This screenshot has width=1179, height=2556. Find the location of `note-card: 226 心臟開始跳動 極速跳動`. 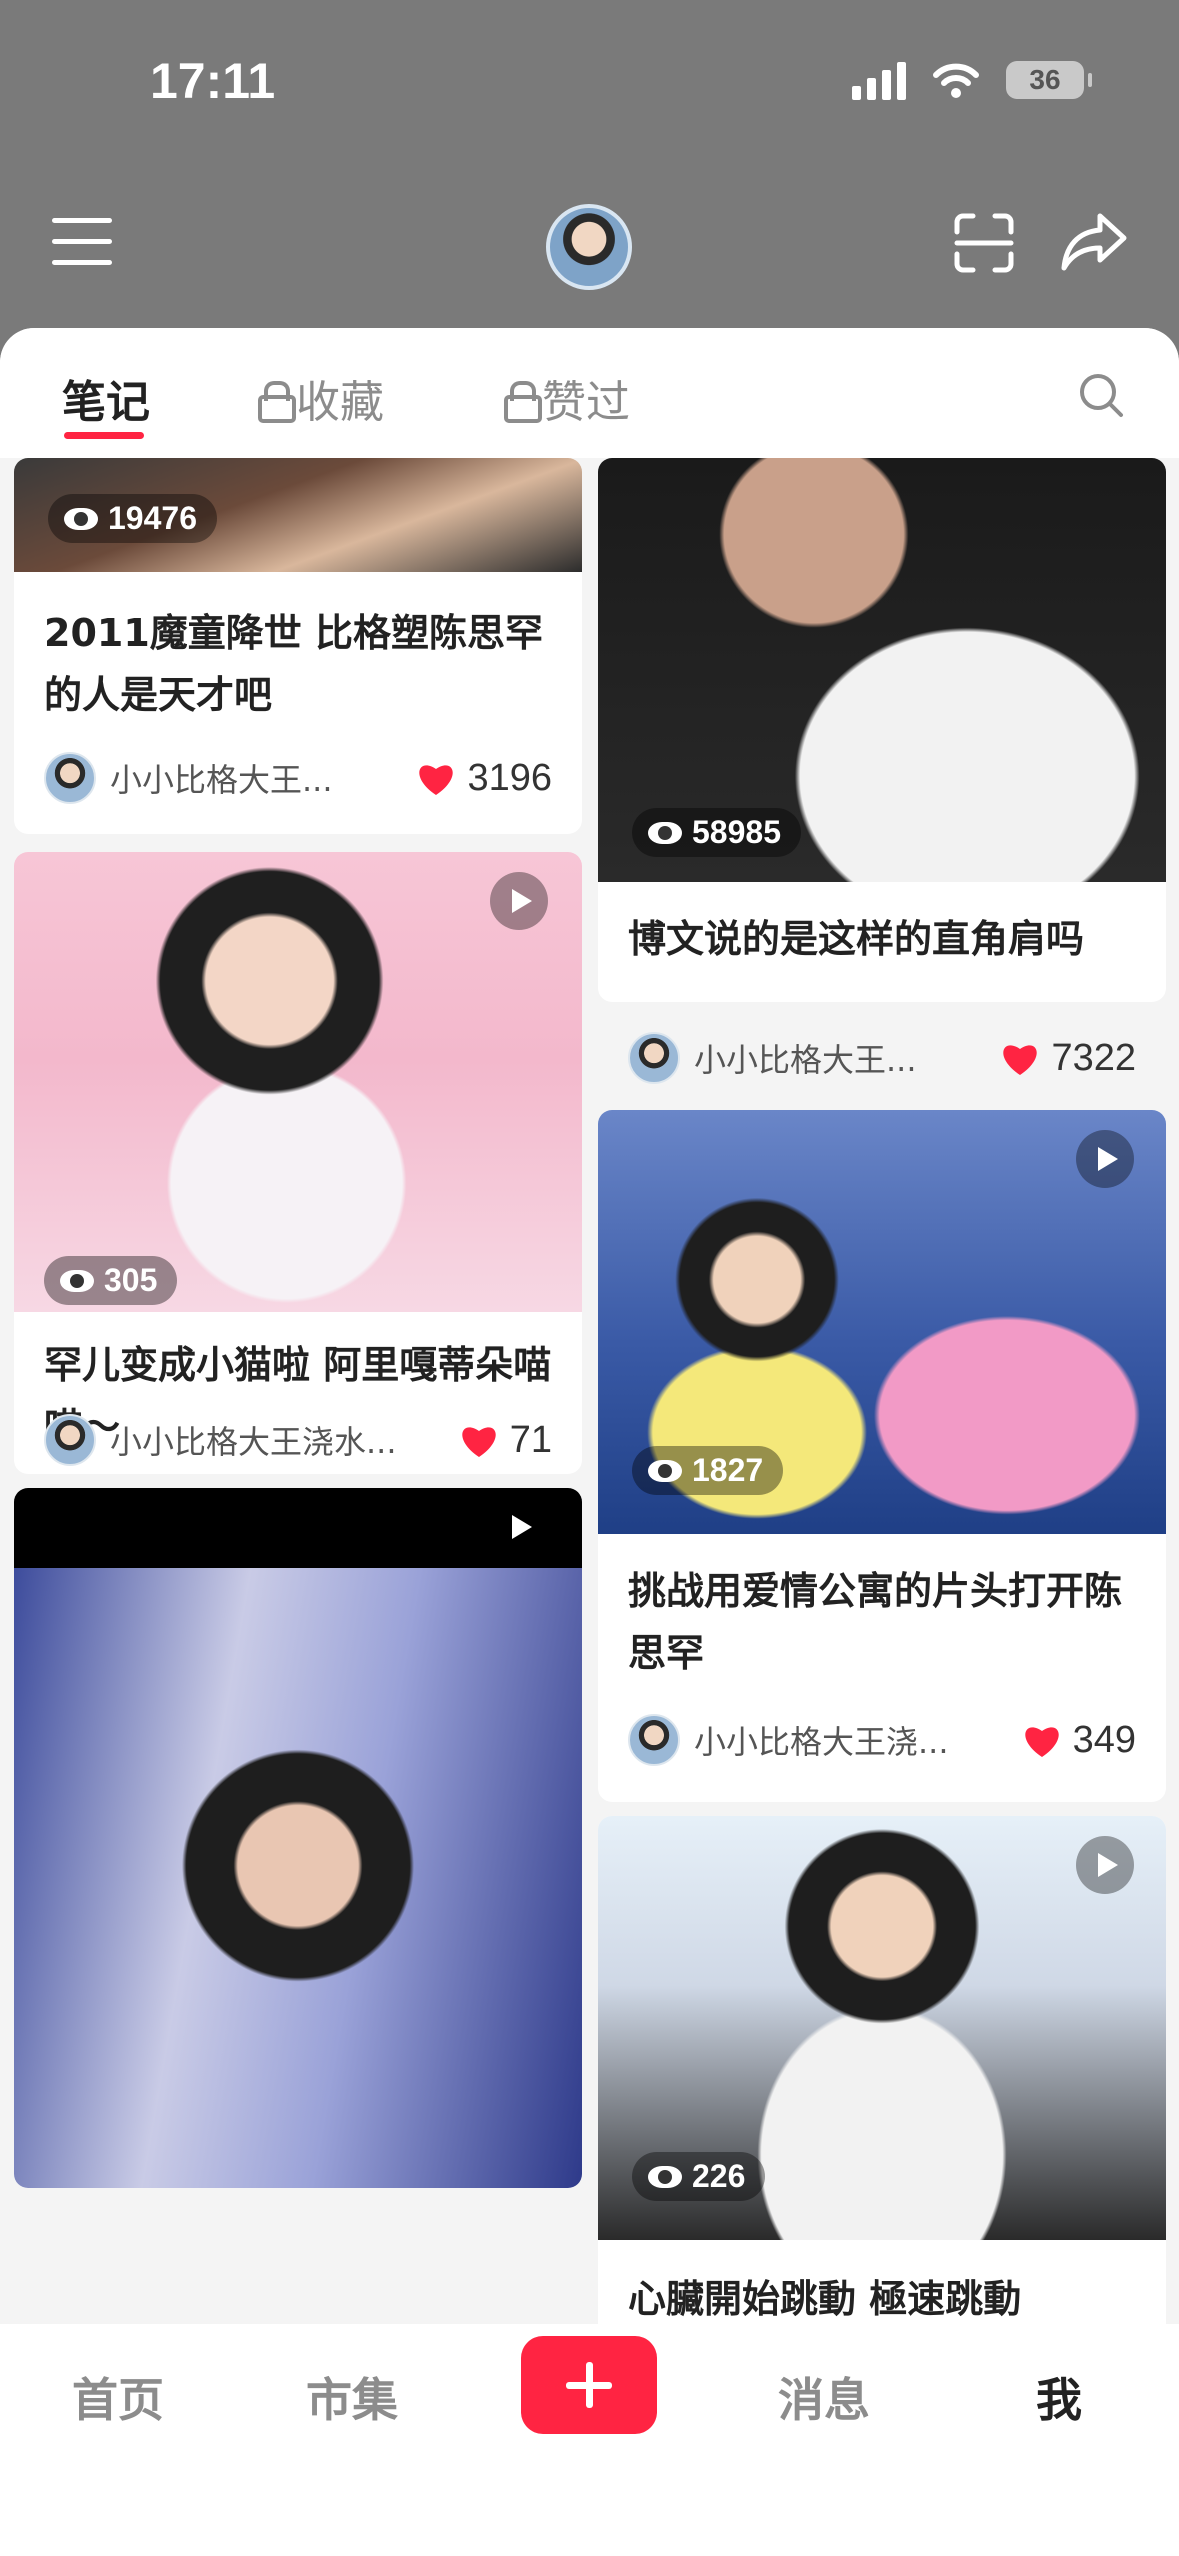

note-card: 226 心臟開始跳動 極速跳動 is located at coordinates (882, 2072).